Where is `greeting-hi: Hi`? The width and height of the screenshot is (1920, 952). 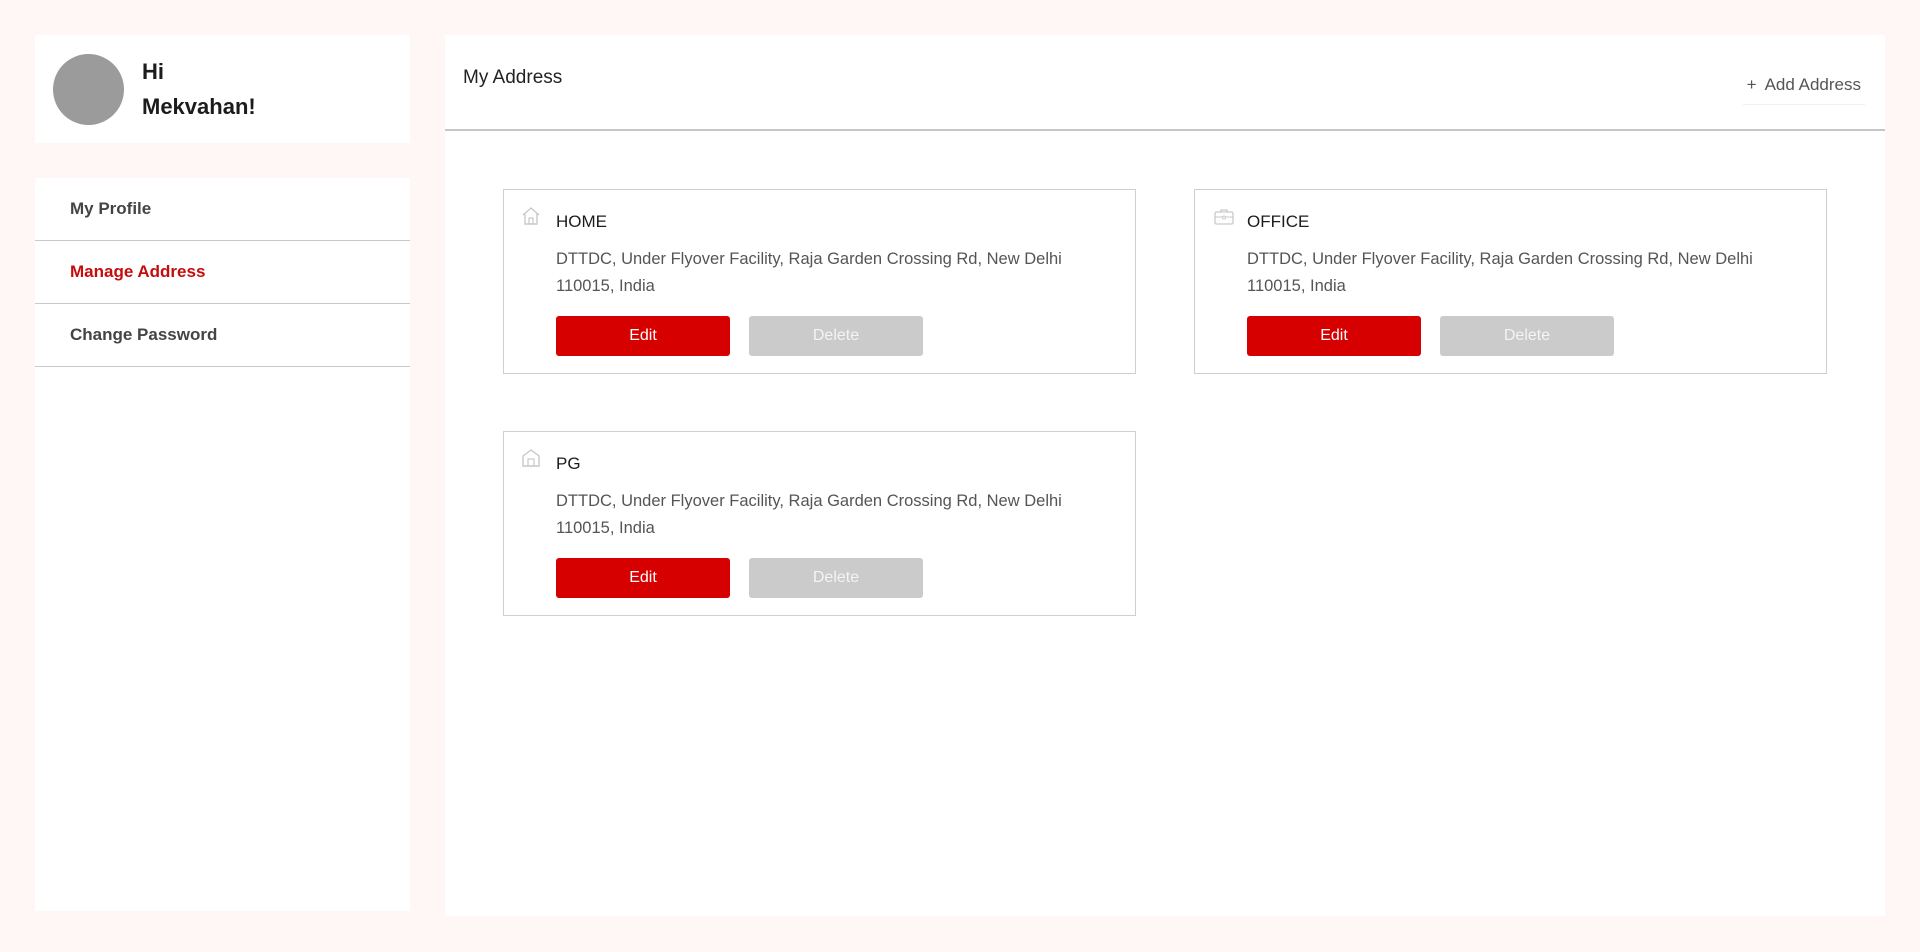
greeting-hi: Hi is located at coordinates (153, 71).